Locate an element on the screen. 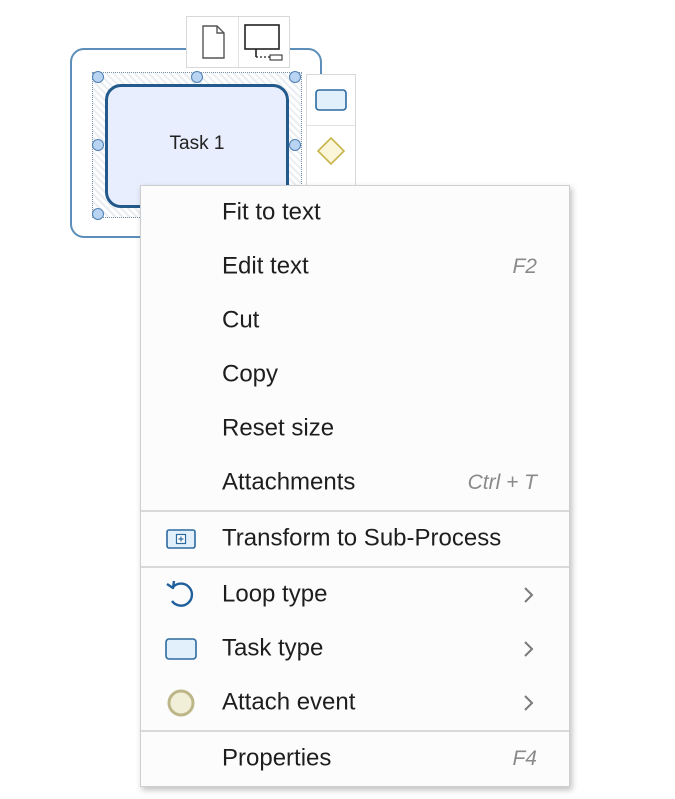  menu-item-attach-event: Attach event is located at coordinates (355, 703).